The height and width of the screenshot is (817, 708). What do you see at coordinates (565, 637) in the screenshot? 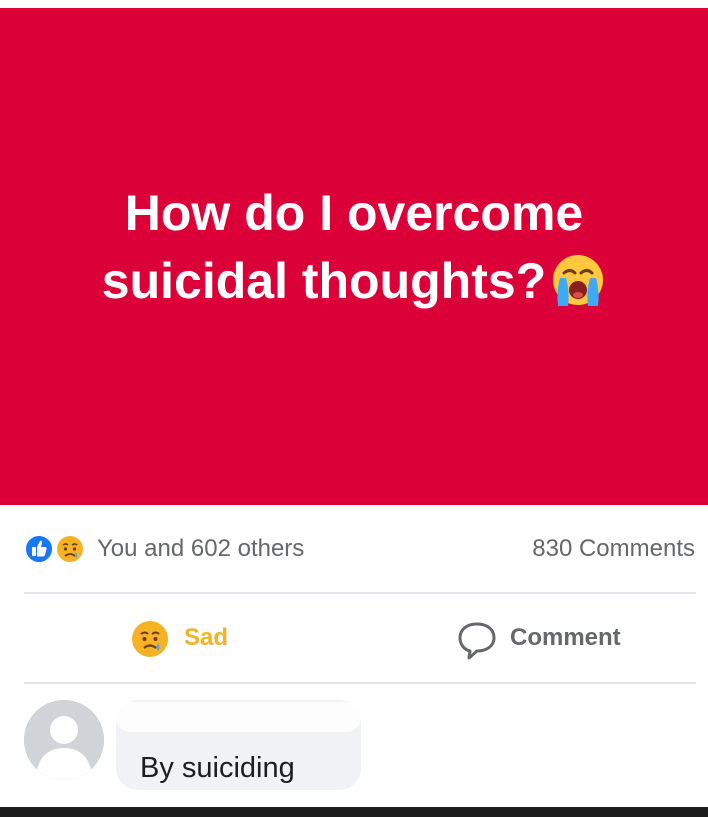
I see `comment-button-label: Comment` at bounding box center [565, 637].